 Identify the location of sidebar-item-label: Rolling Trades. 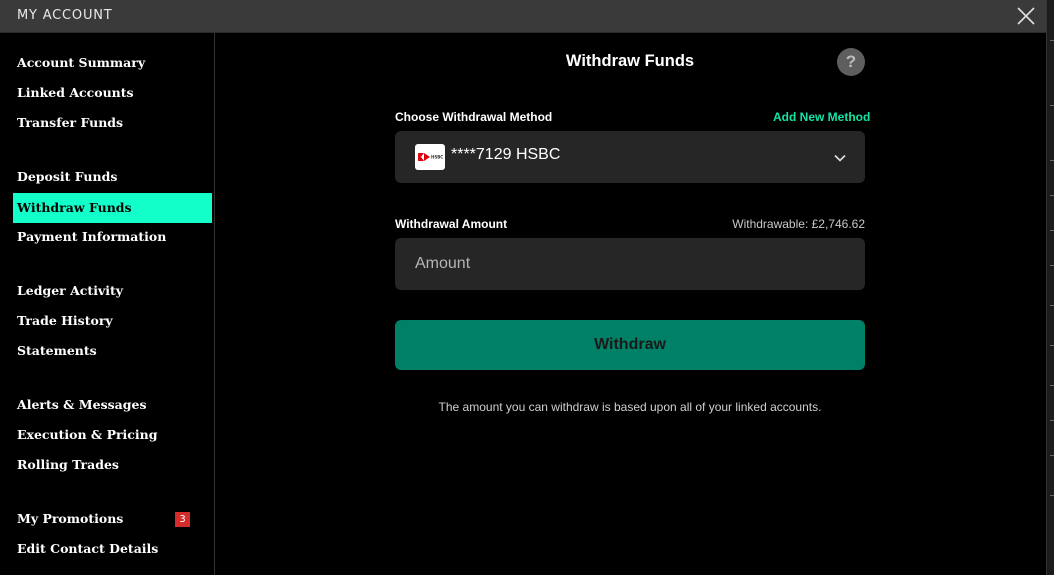
(68, 464).